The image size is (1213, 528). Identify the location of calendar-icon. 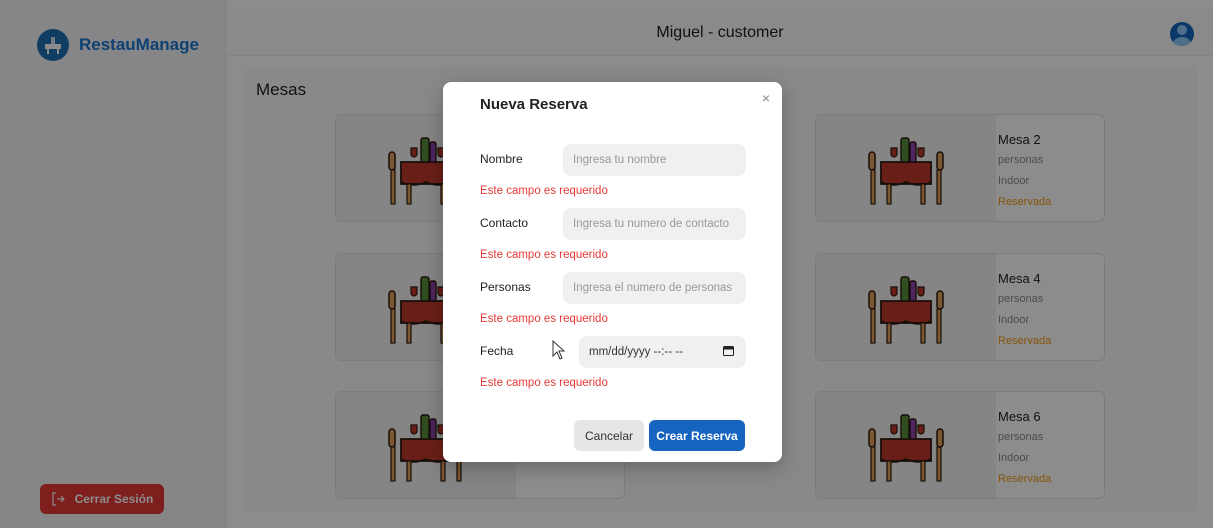
(728, 352).